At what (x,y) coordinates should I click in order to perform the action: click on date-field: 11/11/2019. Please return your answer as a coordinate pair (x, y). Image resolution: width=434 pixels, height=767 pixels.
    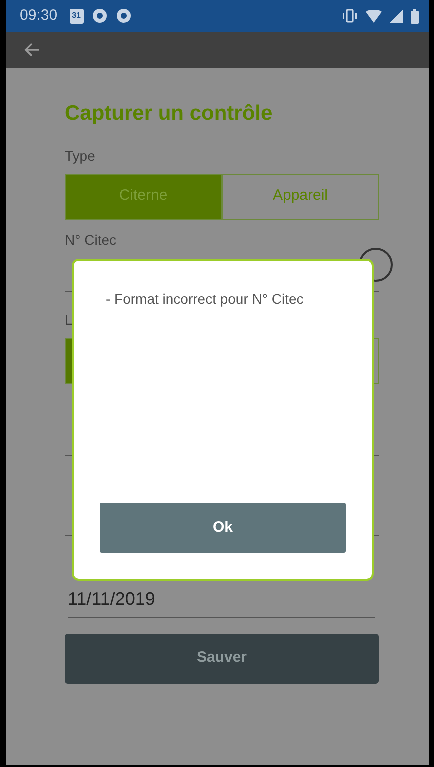
    Looking at the image, I should click on (221, 601).